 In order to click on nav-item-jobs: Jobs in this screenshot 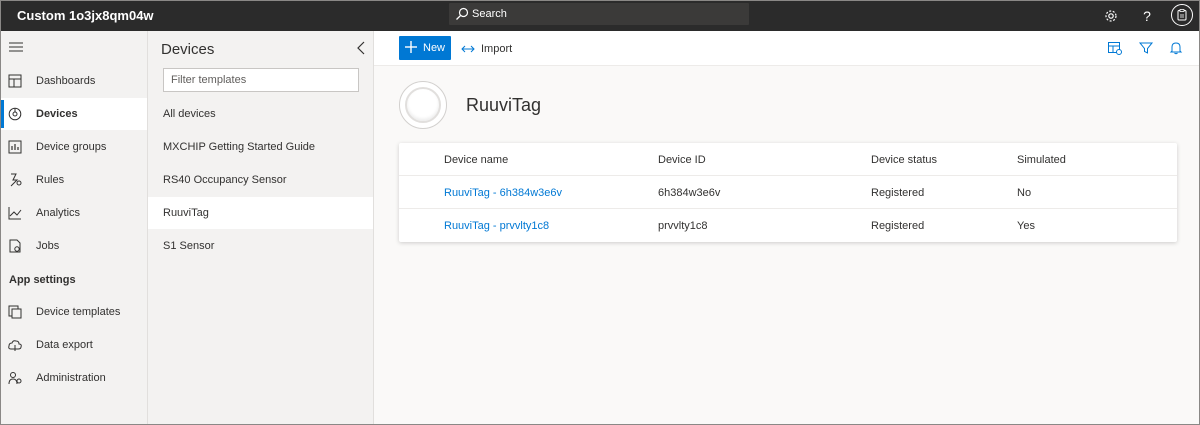, I will do `click(74, 246)`.